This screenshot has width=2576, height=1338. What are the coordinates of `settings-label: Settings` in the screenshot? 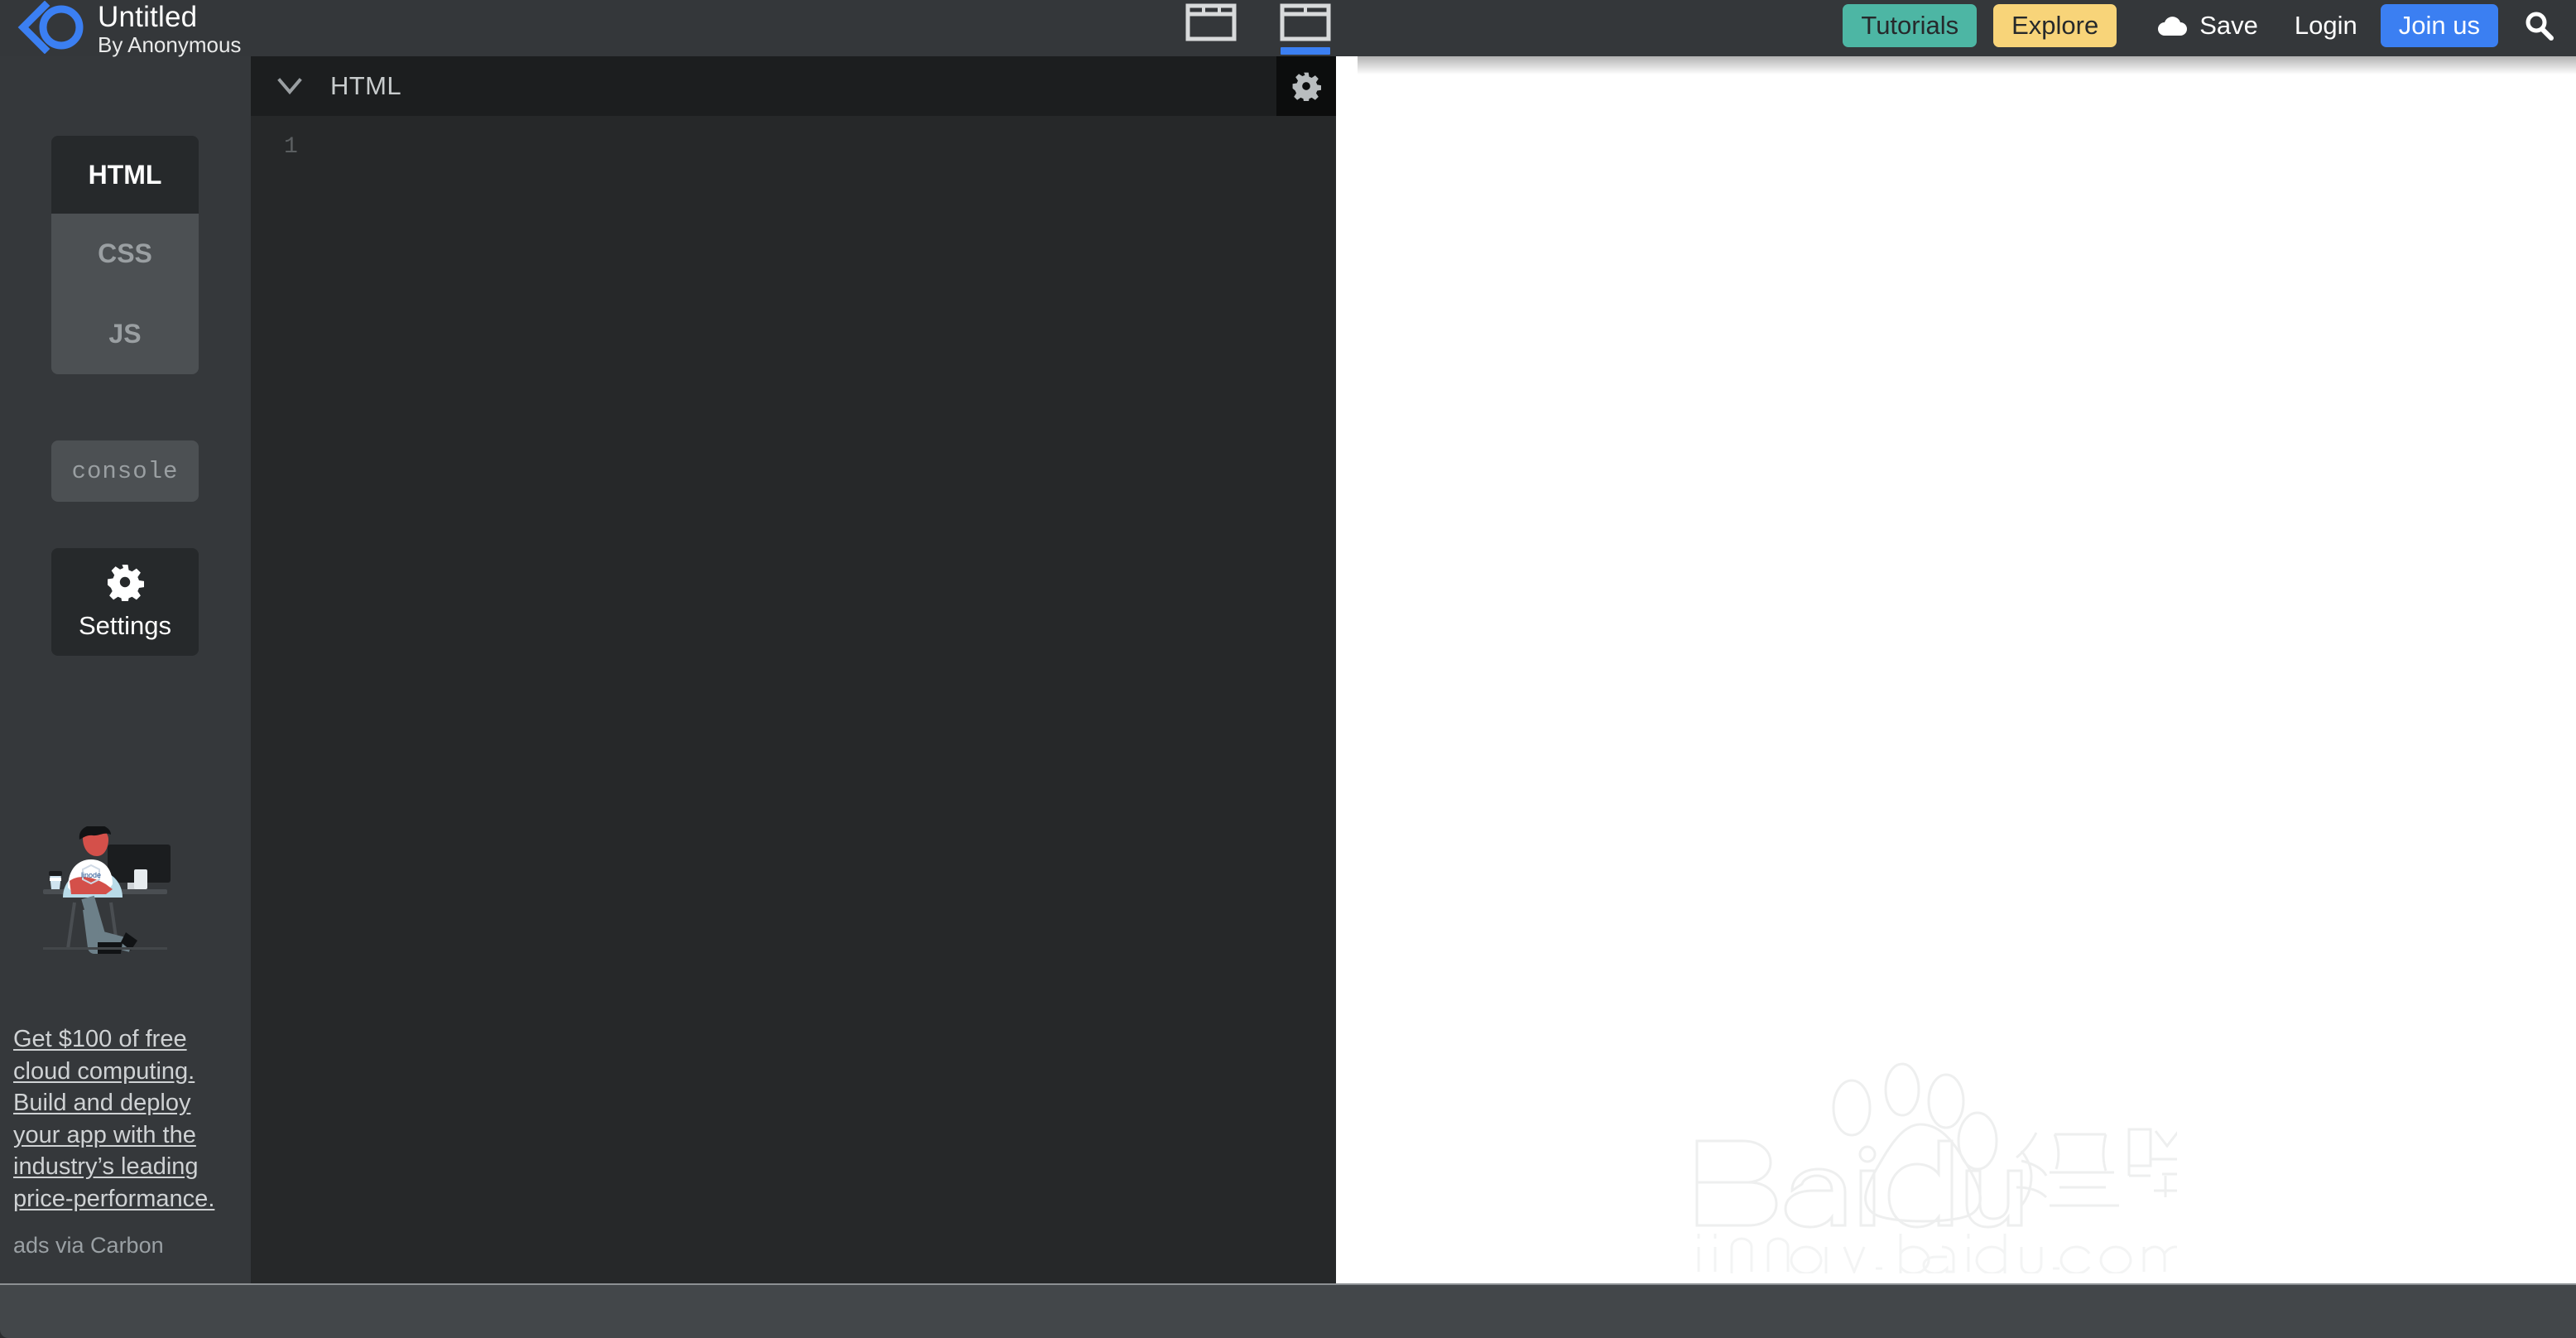 It's located at (124, 625).